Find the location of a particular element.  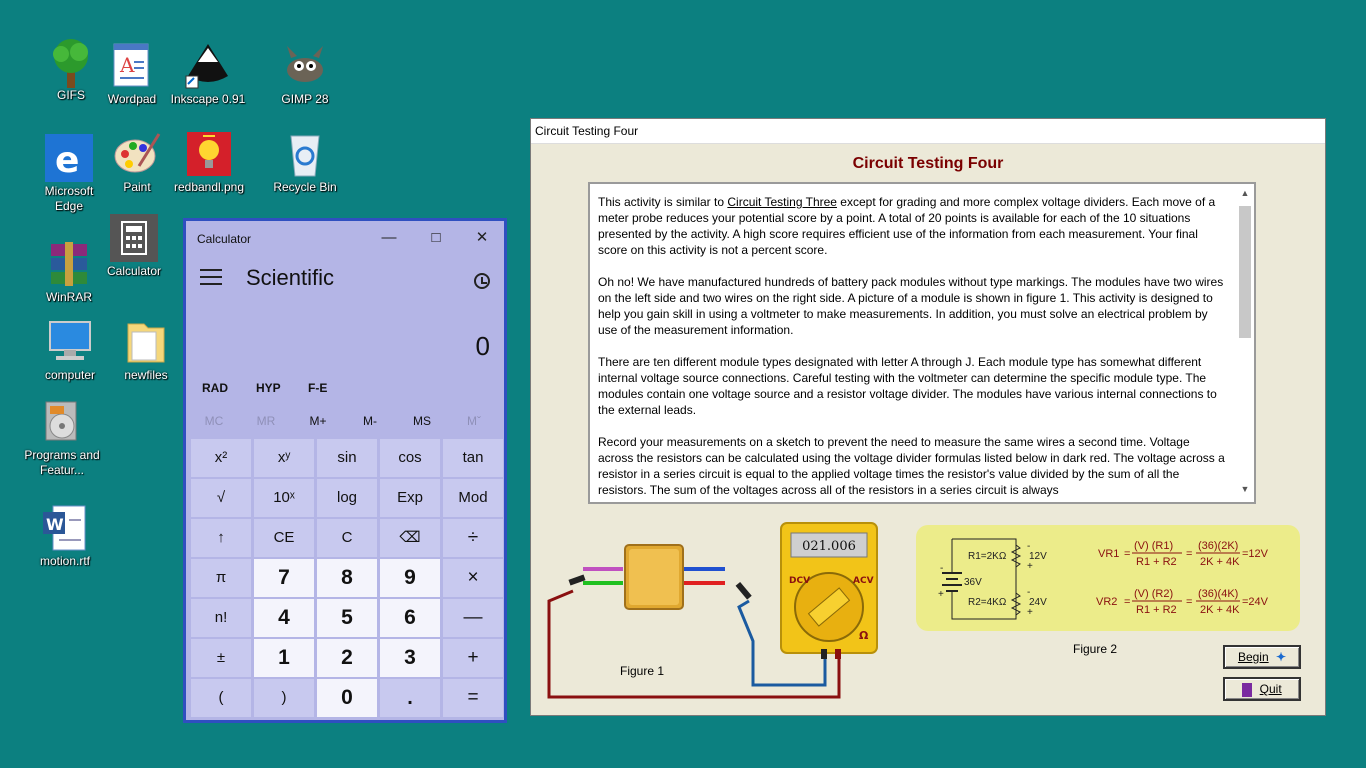

desktop-icon-paint: Paint is located at coordinates (137, 162).